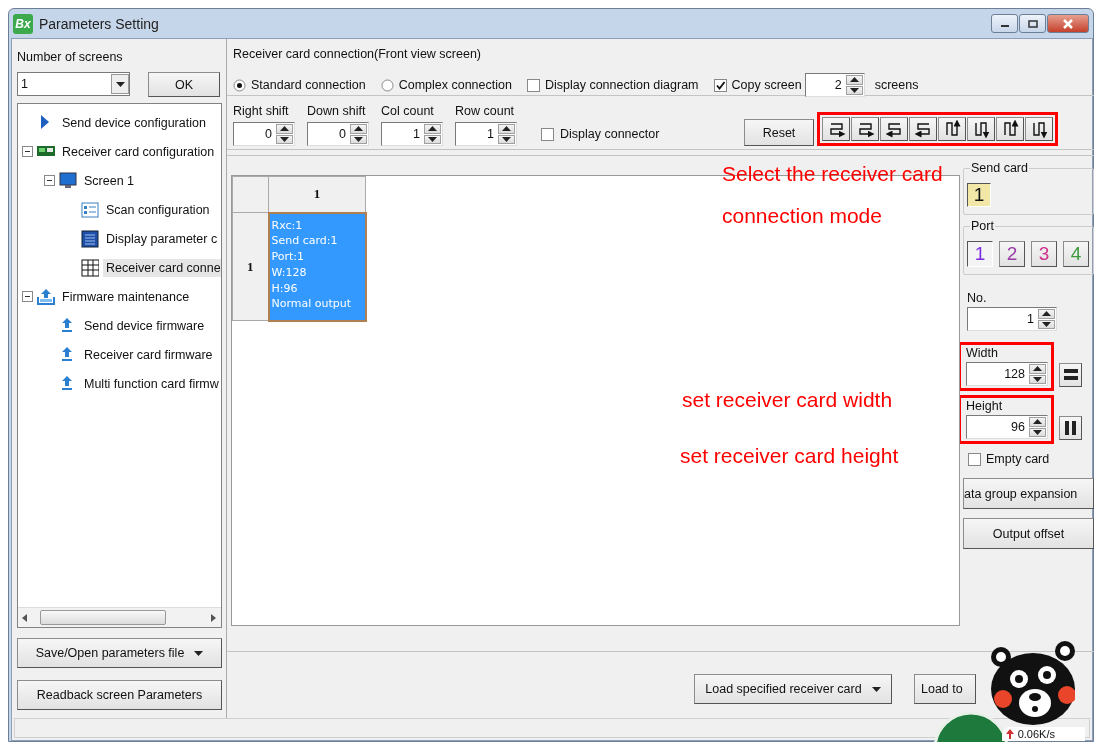  I want to click on scan-icon, so click(90, 209).